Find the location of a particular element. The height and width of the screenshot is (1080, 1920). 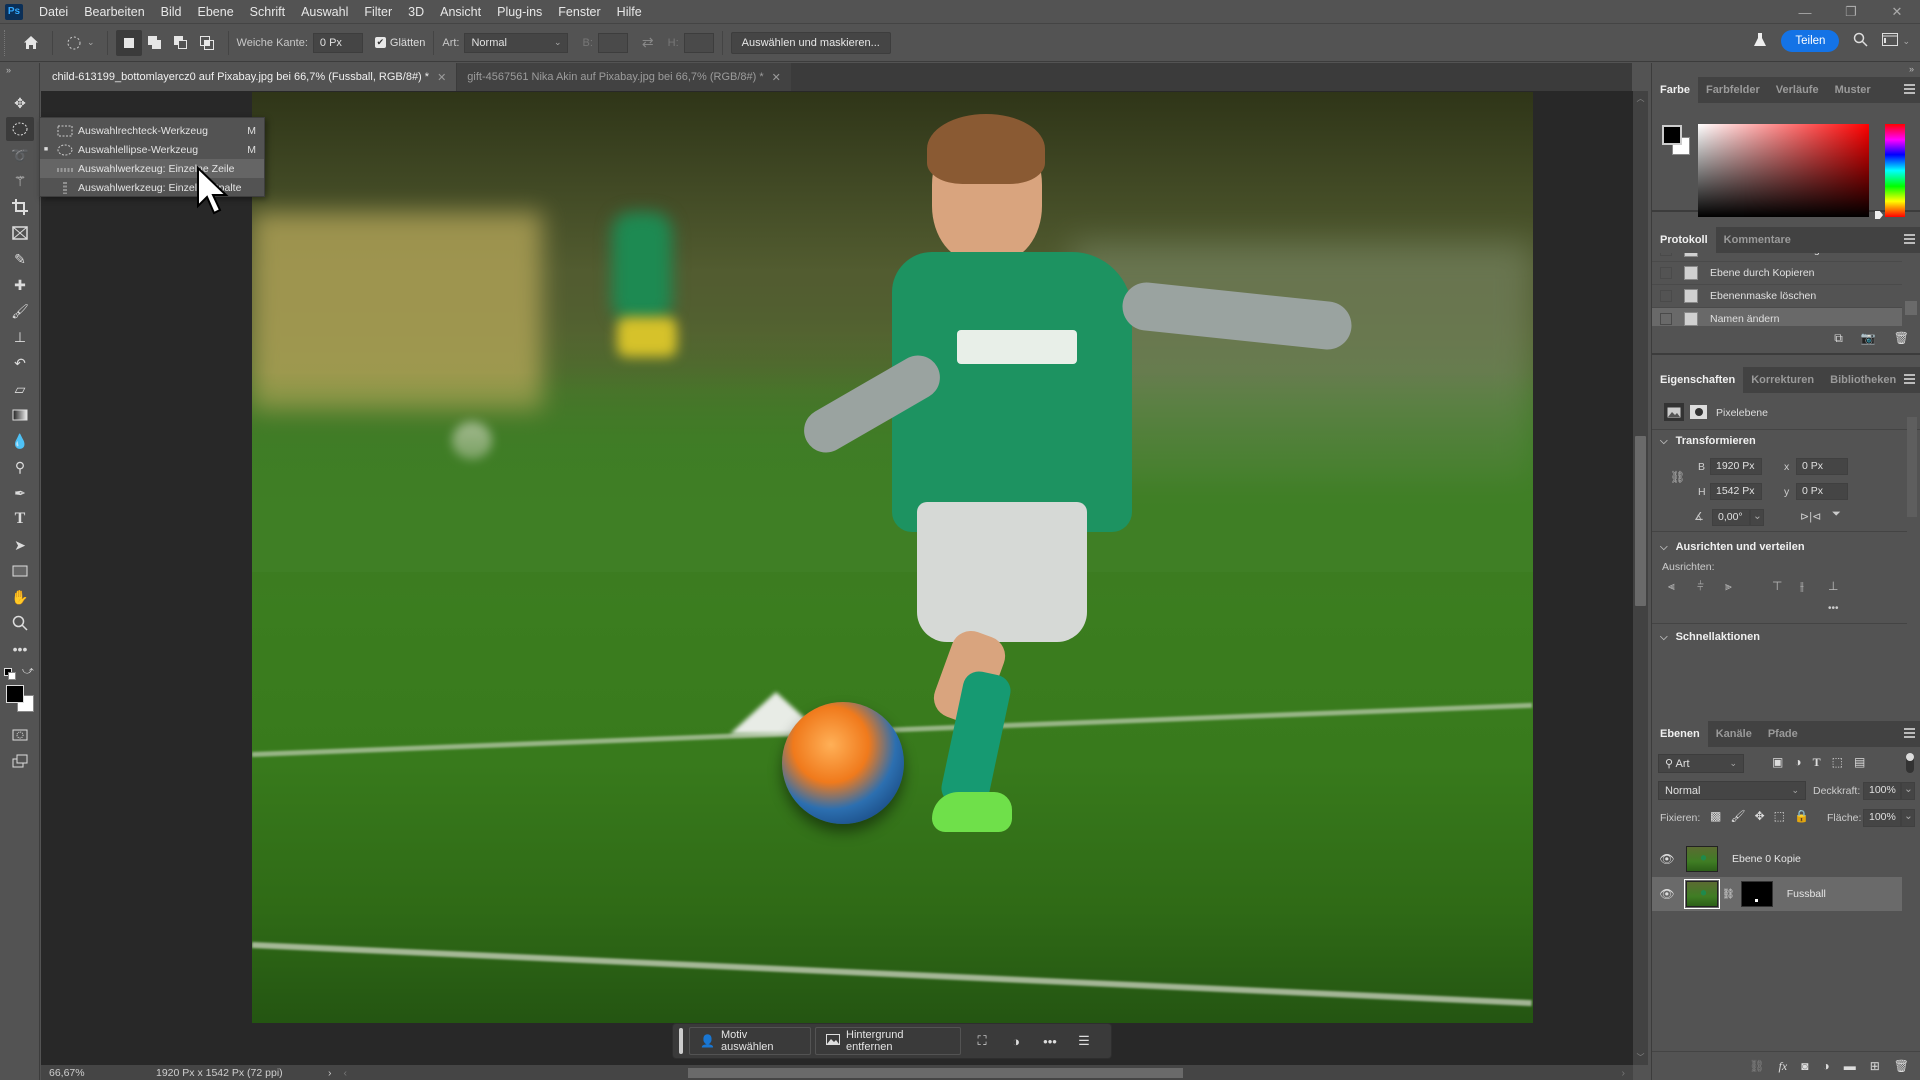

collapse-panel-icon: » is located at coordinates (8, 70).